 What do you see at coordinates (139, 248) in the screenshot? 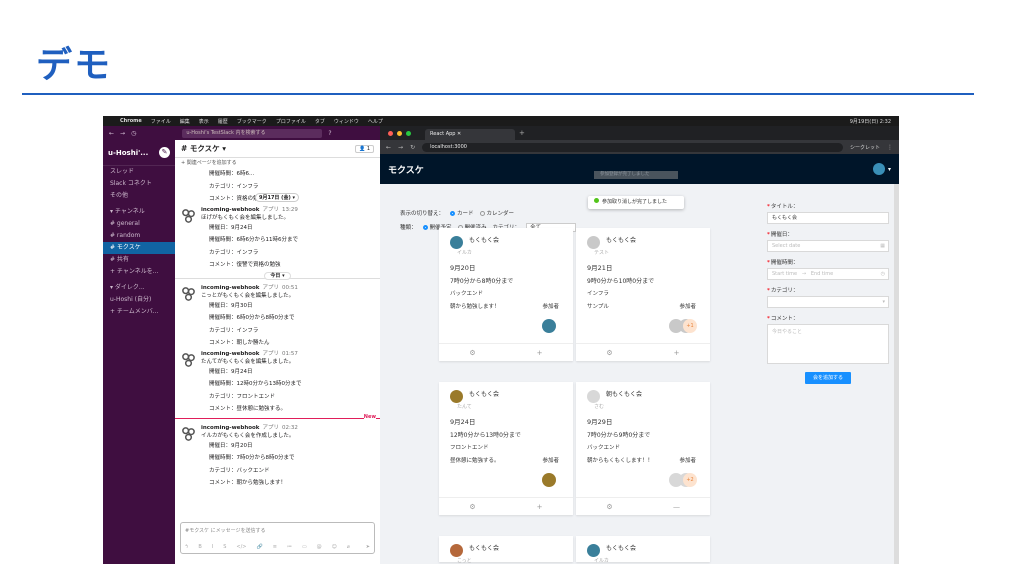
I see `sidebar-item: # モクスケ` at bounding box center [139, 248].